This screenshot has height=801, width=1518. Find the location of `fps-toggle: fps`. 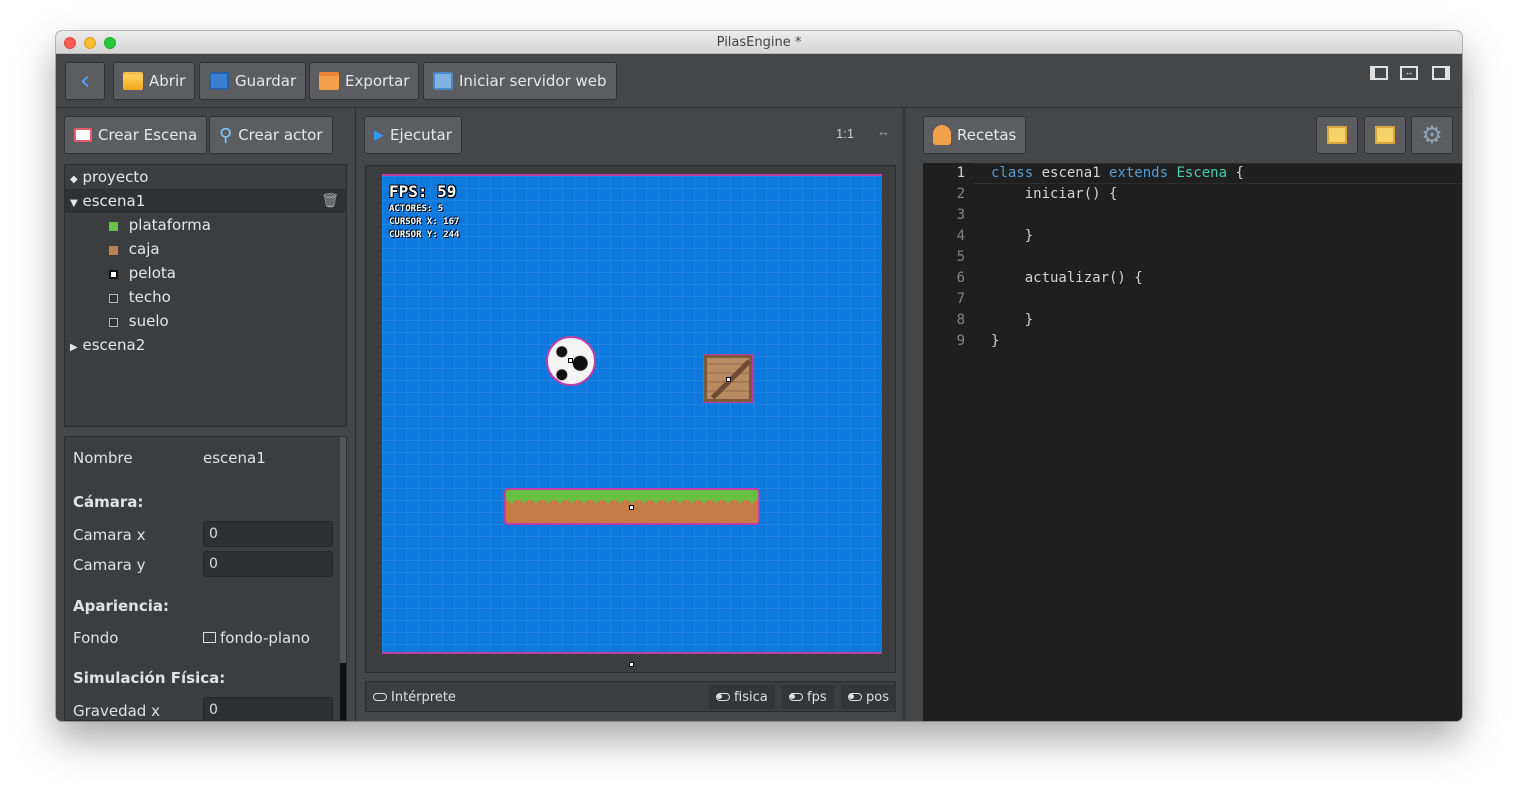

fps-toggle: fps is located at coordinates (808, 697).